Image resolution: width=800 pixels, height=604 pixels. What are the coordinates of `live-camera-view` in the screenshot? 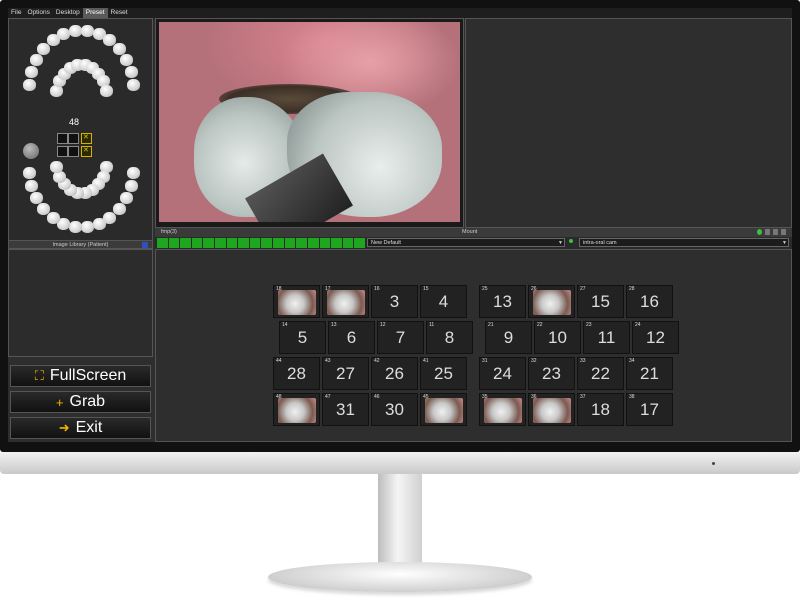 It's located at (309, 123).